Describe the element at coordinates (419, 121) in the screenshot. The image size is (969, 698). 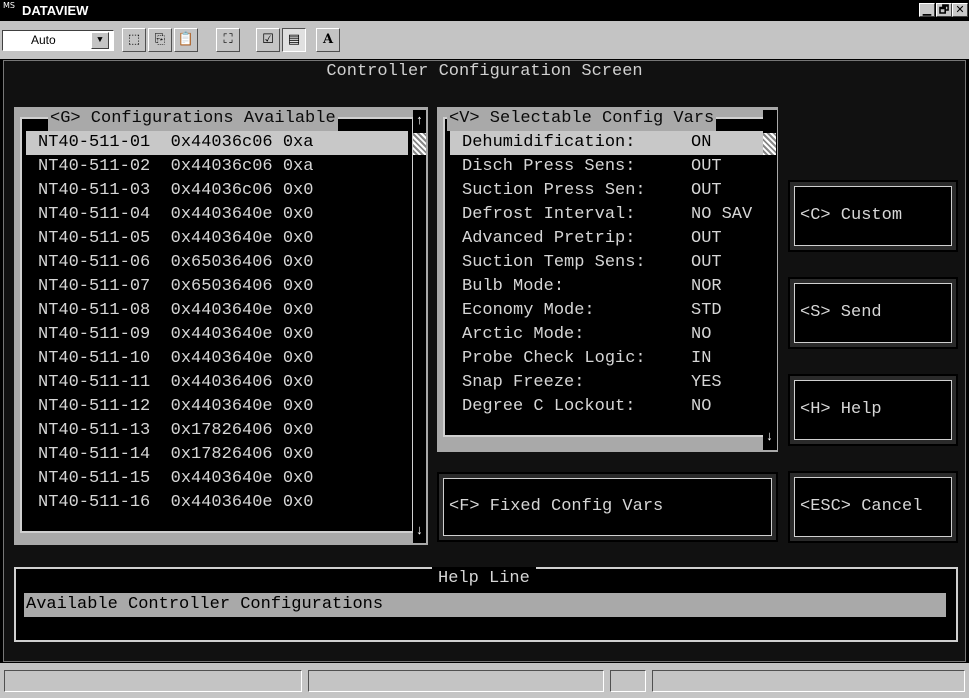
I see `scroll-up-arrow-icon: ↑` at that location.